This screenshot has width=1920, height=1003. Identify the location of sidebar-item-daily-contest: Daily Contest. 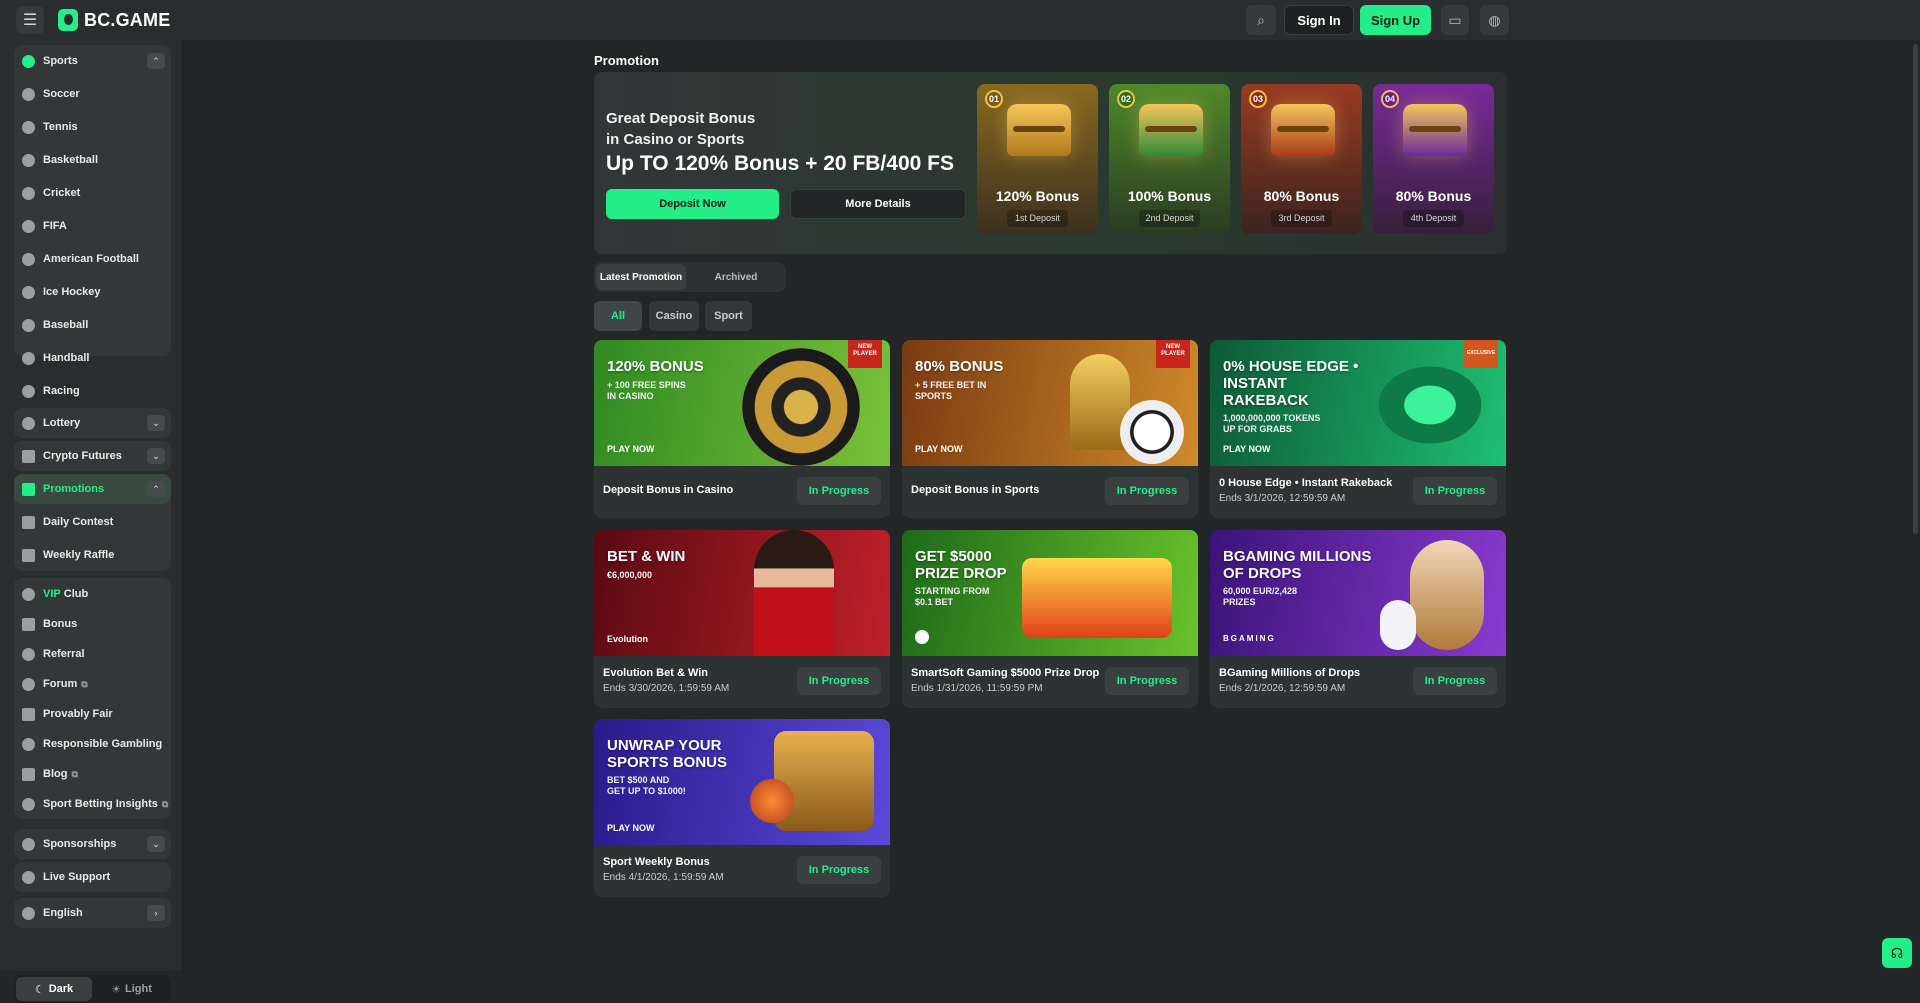
(92, 522).